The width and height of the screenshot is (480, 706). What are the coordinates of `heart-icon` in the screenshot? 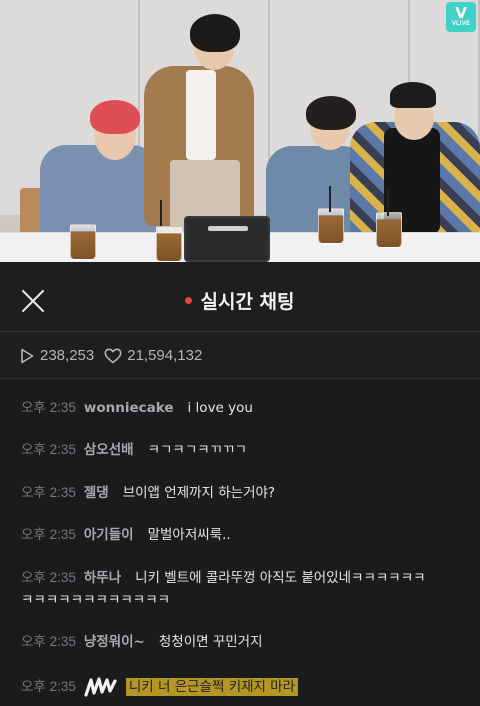 It's located at (113, 355).